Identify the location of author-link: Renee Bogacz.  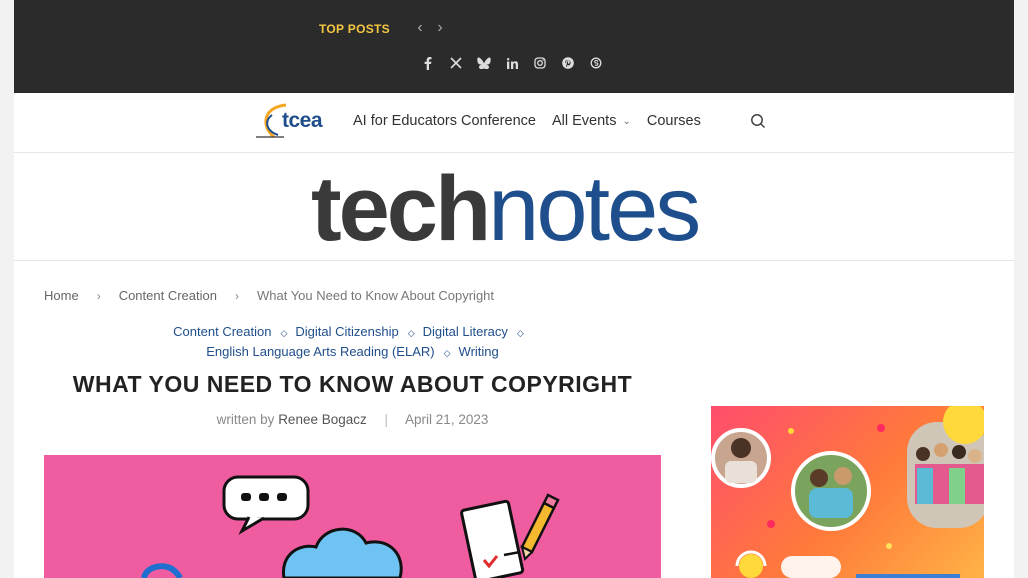
(322, 419).